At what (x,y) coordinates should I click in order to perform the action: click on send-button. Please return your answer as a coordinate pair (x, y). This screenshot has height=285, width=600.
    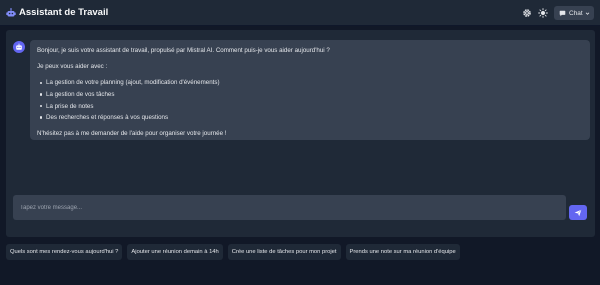
    Looking at the image, I should click on (578, 212).